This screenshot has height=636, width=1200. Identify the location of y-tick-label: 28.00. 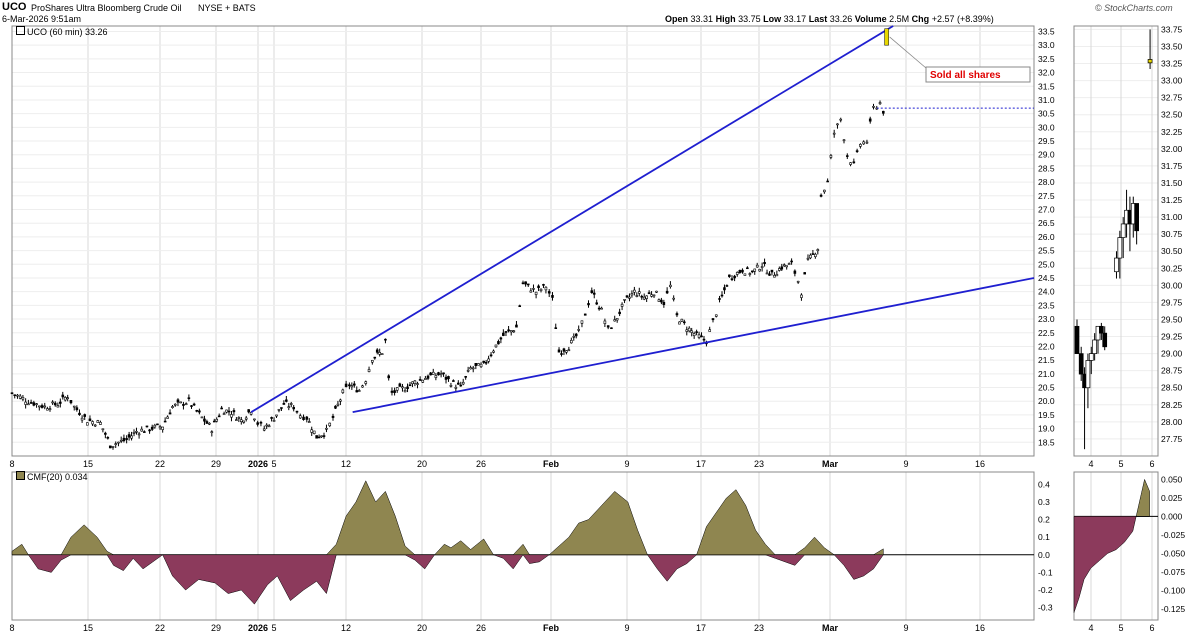
(1172, 422).